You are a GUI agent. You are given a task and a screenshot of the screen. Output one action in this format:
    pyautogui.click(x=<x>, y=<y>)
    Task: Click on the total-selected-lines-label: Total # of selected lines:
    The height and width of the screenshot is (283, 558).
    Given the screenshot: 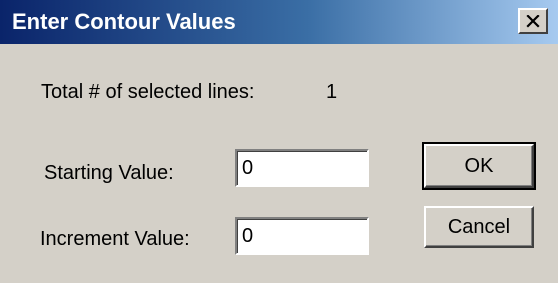 What is the action you would take?
    pyautogui.click(x=148, y=92)
    